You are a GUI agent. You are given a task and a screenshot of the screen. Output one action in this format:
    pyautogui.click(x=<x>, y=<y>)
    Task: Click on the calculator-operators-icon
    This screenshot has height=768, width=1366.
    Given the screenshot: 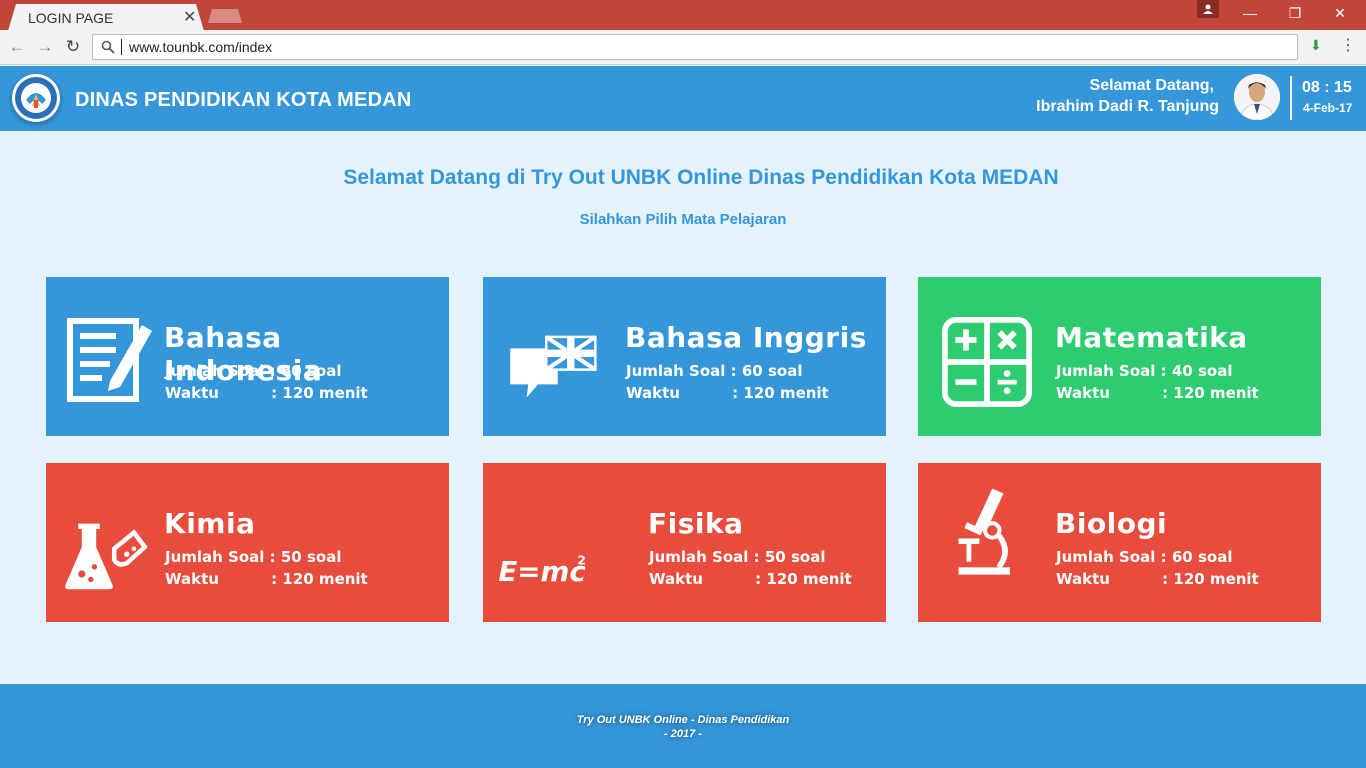 What is the action you would take?
    pyautogui.click(x=987, y=362)
    